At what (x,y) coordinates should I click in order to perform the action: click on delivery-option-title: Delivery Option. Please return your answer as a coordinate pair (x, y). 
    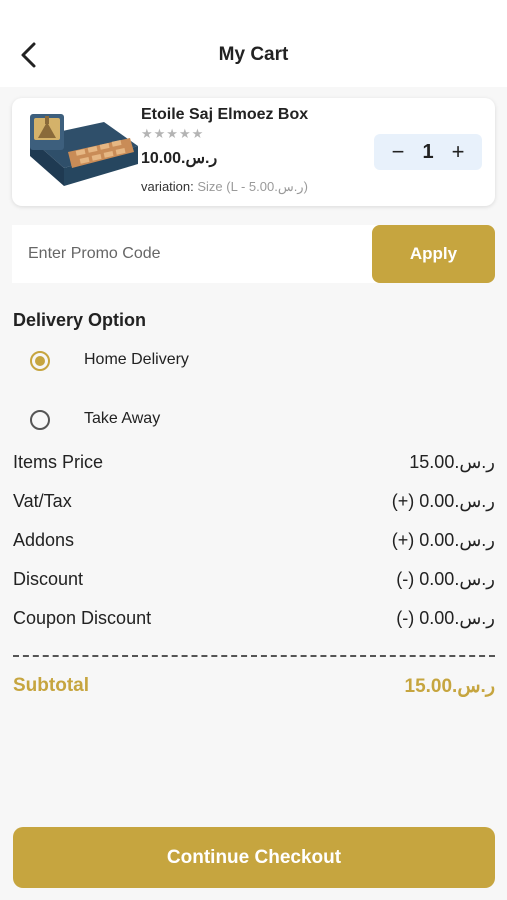
    Looking at the image, I should click on (80, 320).